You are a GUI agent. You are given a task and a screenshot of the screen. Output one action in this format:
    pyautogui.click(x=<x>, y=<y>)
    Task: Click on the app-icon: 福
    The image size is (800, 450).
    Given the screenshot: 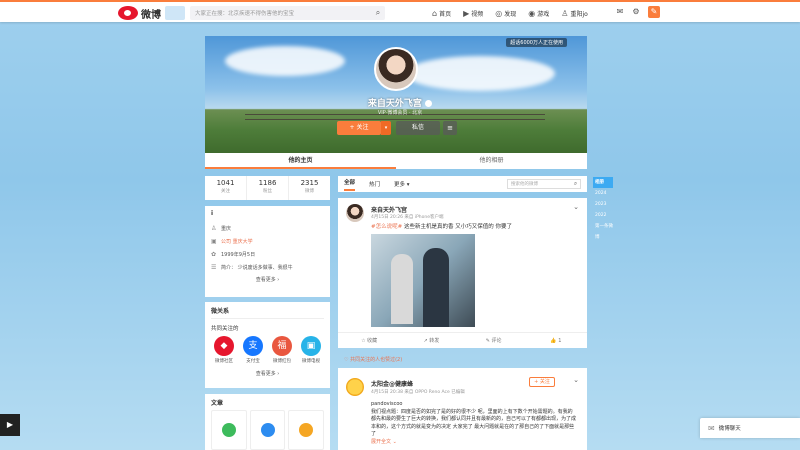 What is the action you would take?
    pyautogui.click(x=282, y=346)
    